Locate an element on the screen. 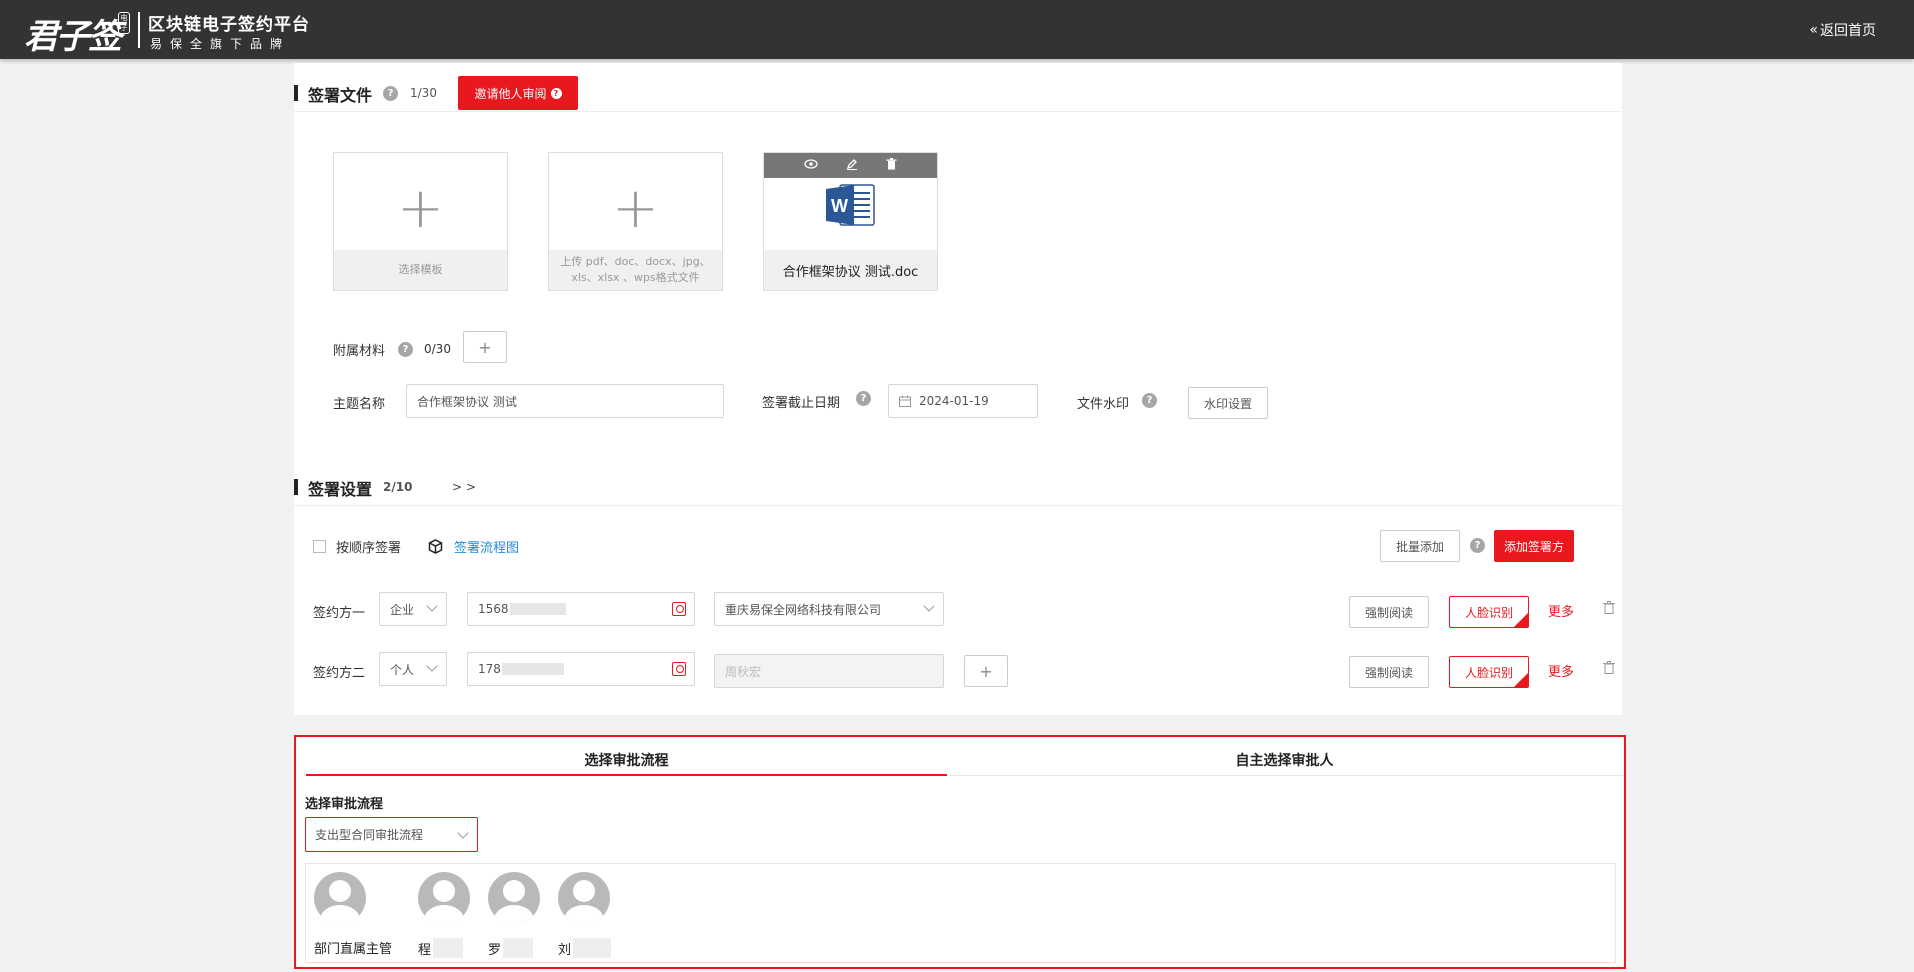  upload-file-tile: + 上传 pdf、doc、docx、jpg、xls、xlsx 、wps格式文件 is located at coordinates (635, 221).